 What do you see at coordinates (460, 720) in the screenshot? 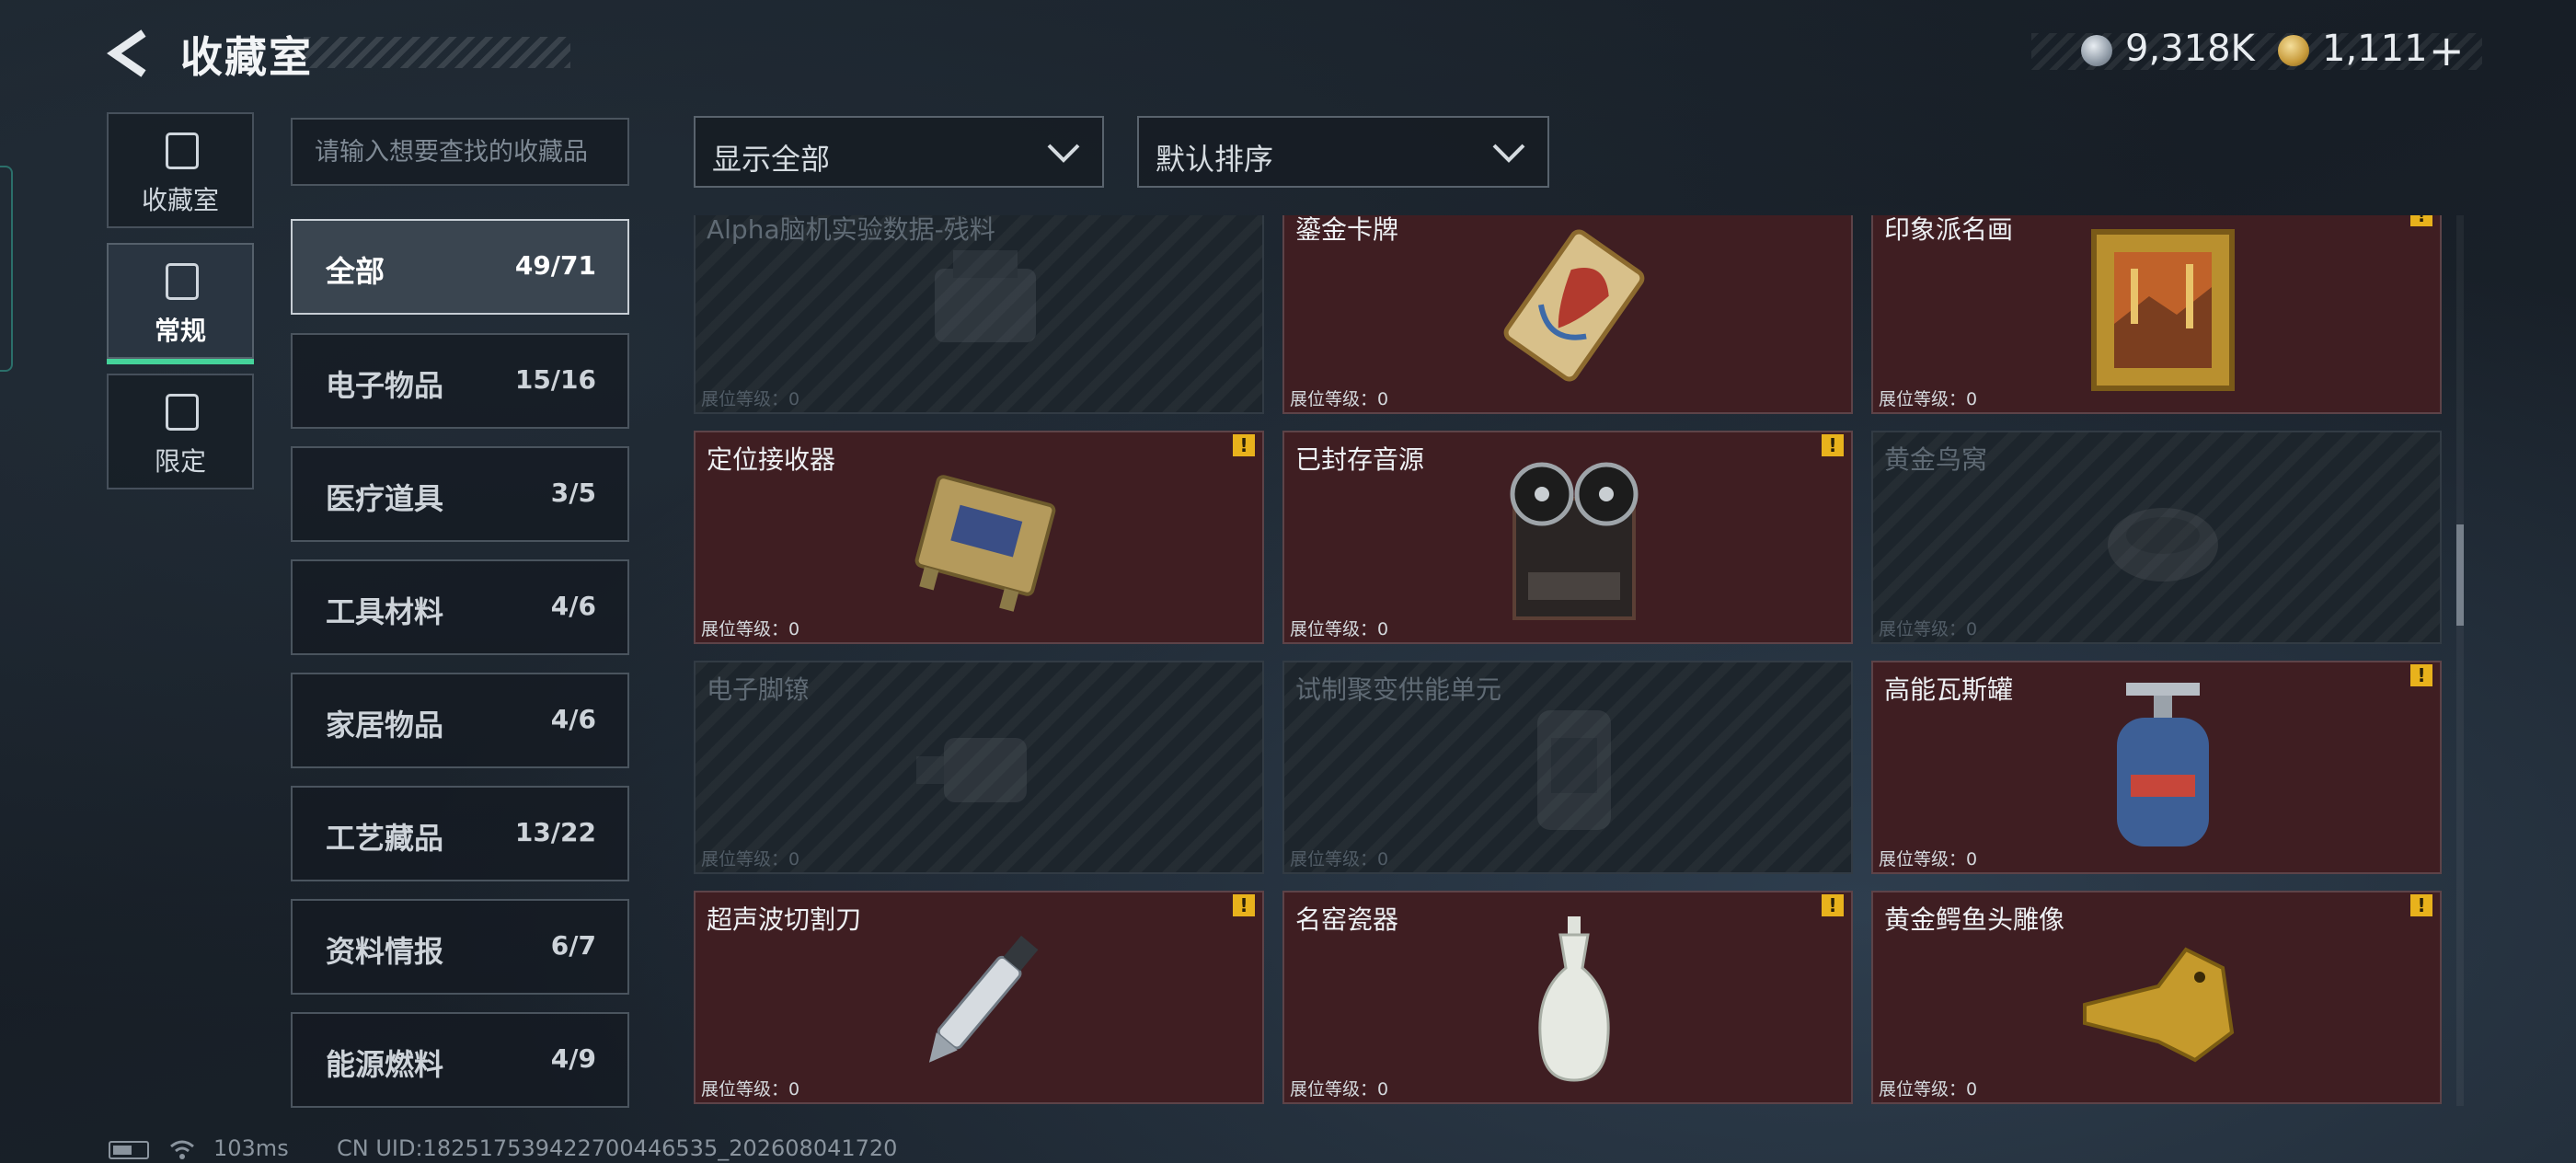
I see `category-household: 家居物品 4/6` at bounding box center [460, 720].